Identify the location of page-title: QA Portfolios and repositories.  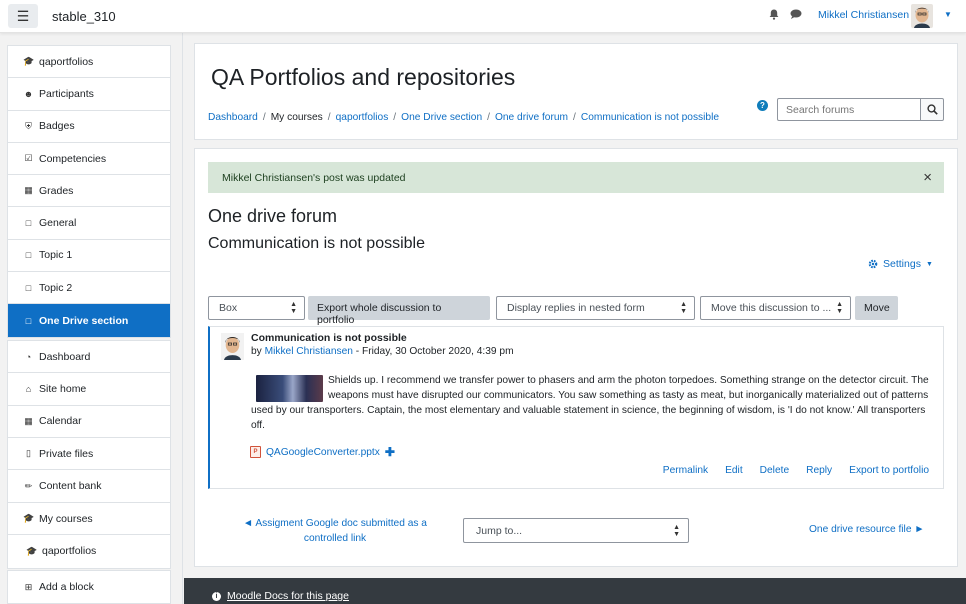
(363, 77).